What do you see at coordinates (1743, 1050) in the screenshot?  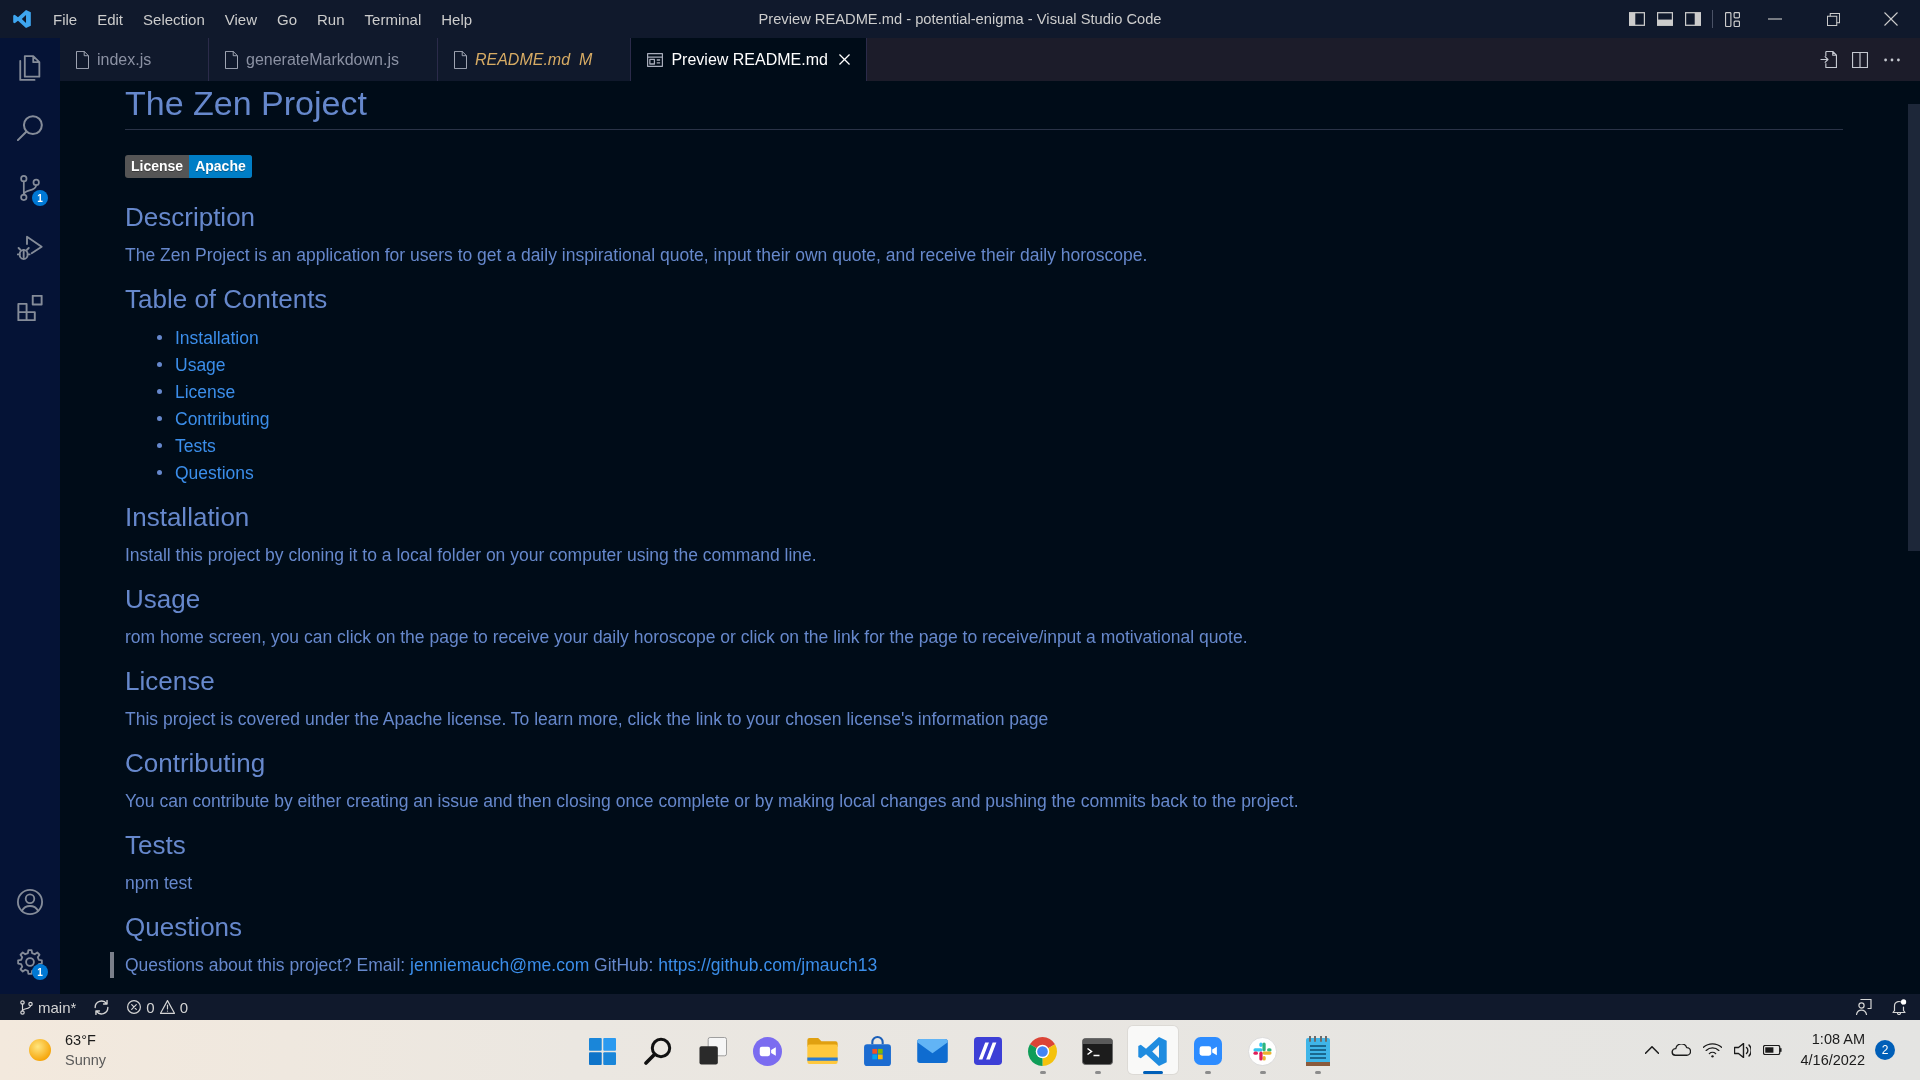 I see `speaker-icon` at bounding box center [1743, 1050].